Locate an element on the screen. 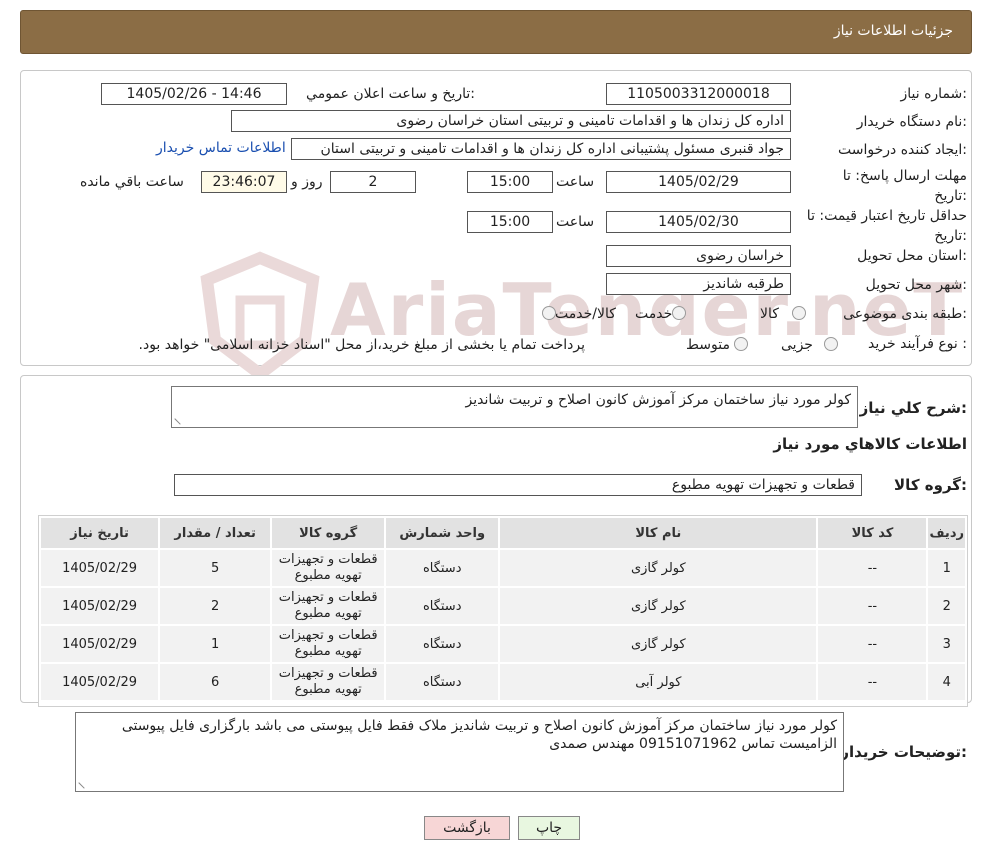 The height and width of the screenshot is (859, 985). cell-qty: 2 is located at coordinates (215, 606).